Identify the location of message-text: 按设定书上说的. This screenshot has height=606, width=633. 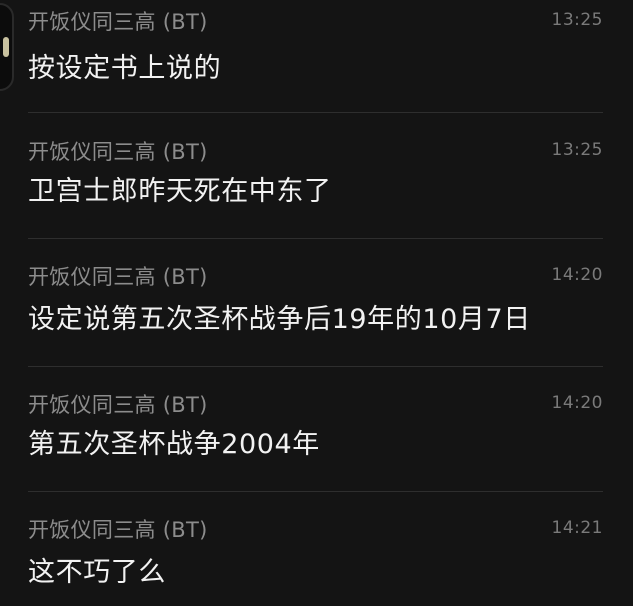
(125, 68).